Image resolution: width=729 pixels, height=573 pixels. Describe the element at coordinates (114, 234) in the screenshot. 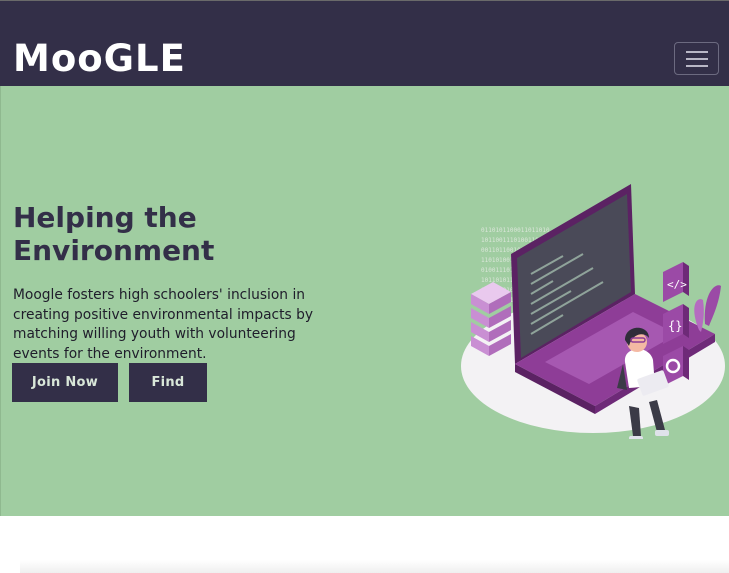

I see `hero-title: Helping the Environment` at that location.